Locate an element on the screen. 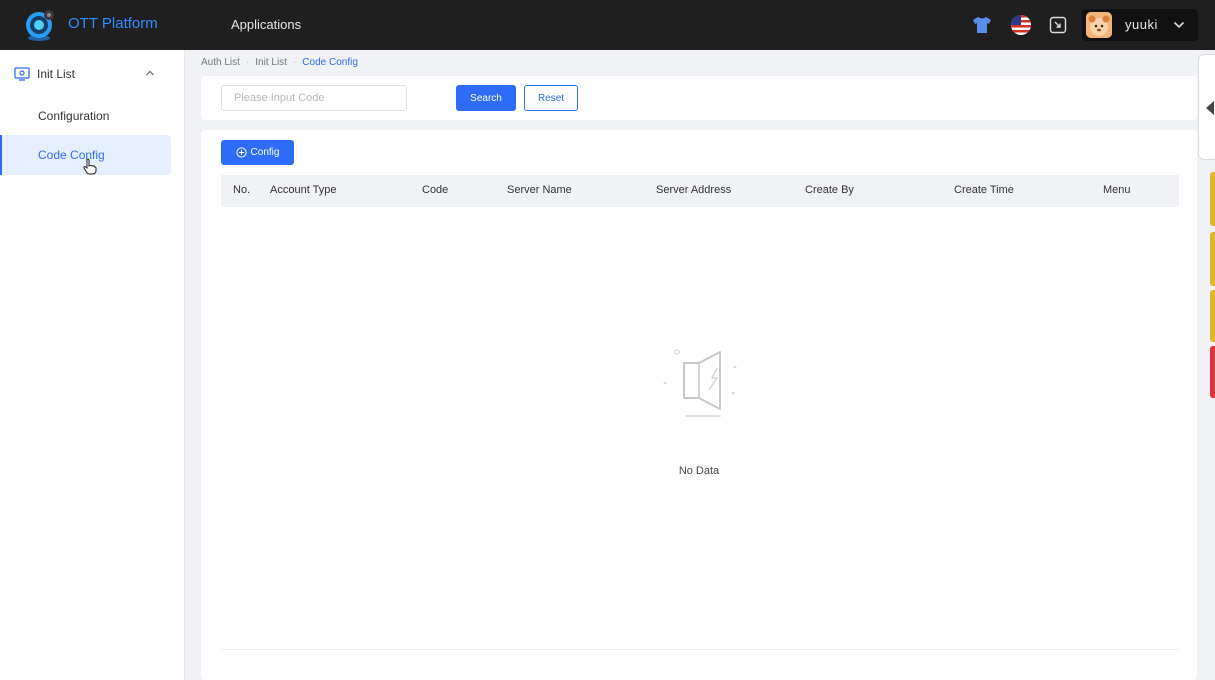 The width and height of the screenshot is (1215, 680). sidebar-item-label: Configuration is located at coordinates (74, 116).